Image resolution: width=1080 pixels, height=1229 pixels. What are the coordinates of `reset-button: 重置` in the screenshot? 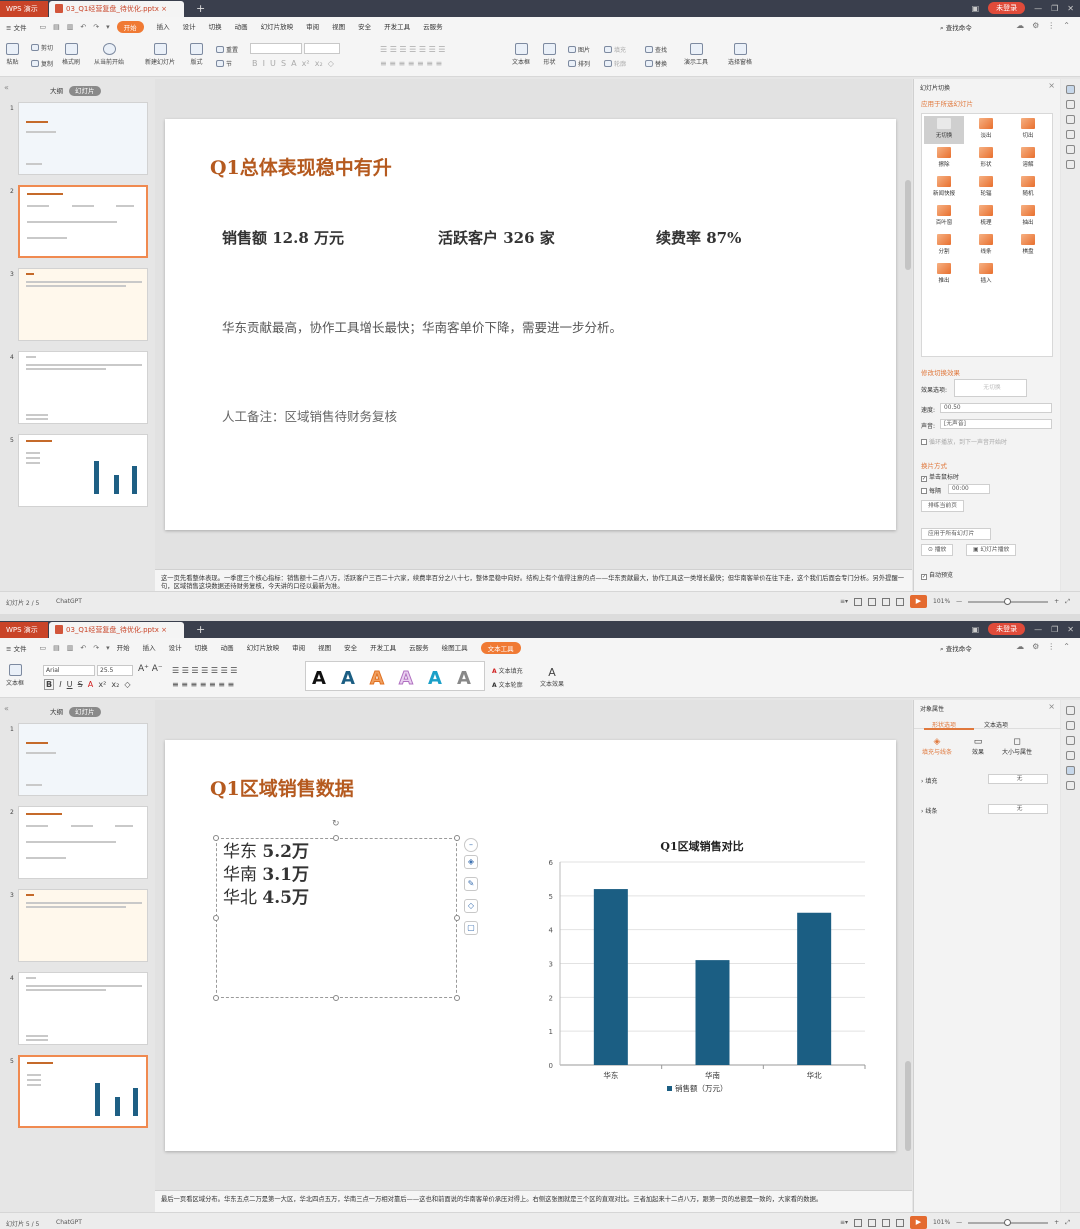 It's located at (227, 49).